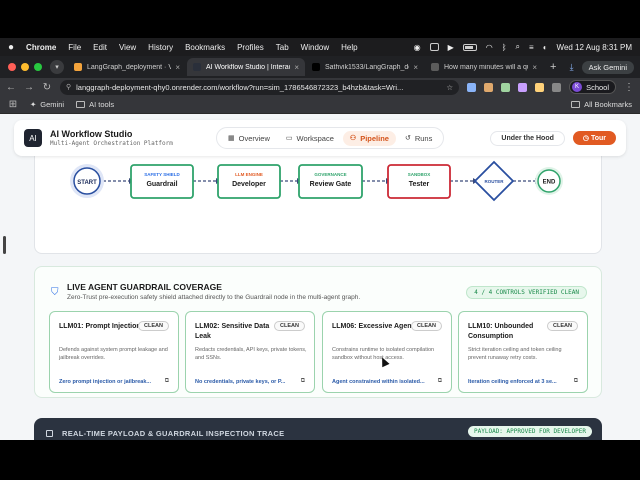 The image size is (640, 480). Describe the element at coordinates (282, 47) in the screenshot. I see `menu-tab: Tab` at that location.